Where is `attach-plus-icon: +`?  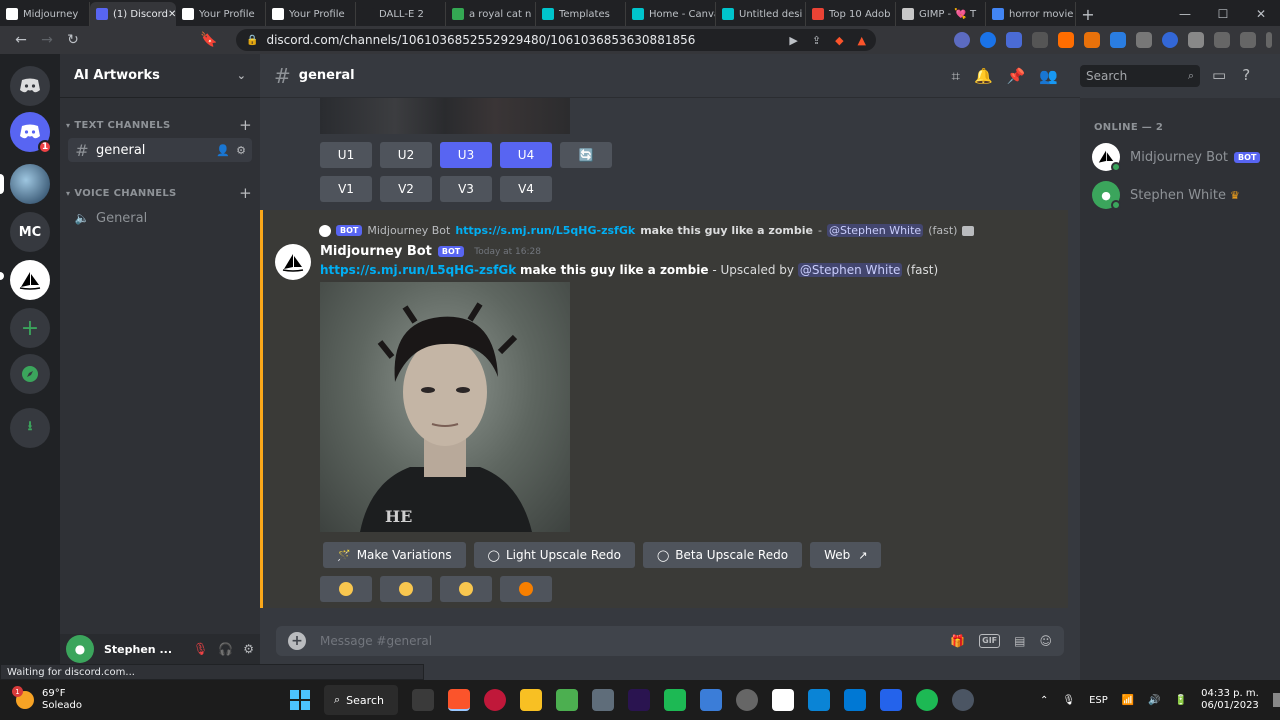
attach-plus-icon: + is located at coordinates (297, 641).